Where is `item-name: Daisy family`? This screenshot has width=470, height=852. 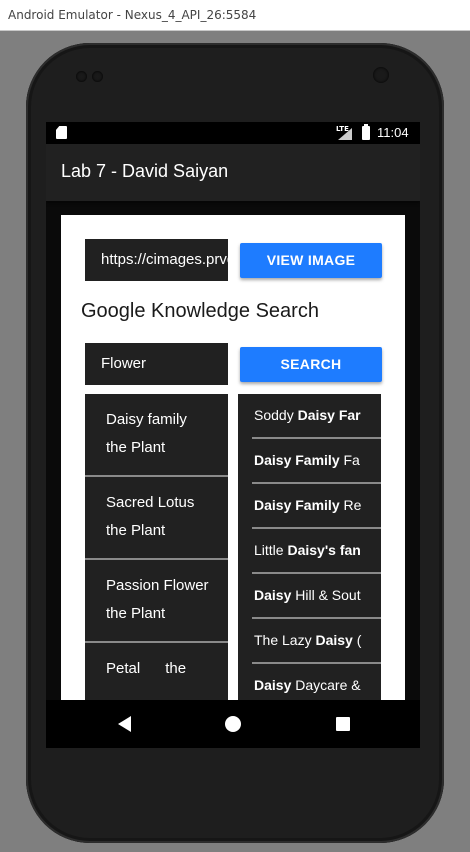 item-name: Daisy family is located at coordinates (146, 419).